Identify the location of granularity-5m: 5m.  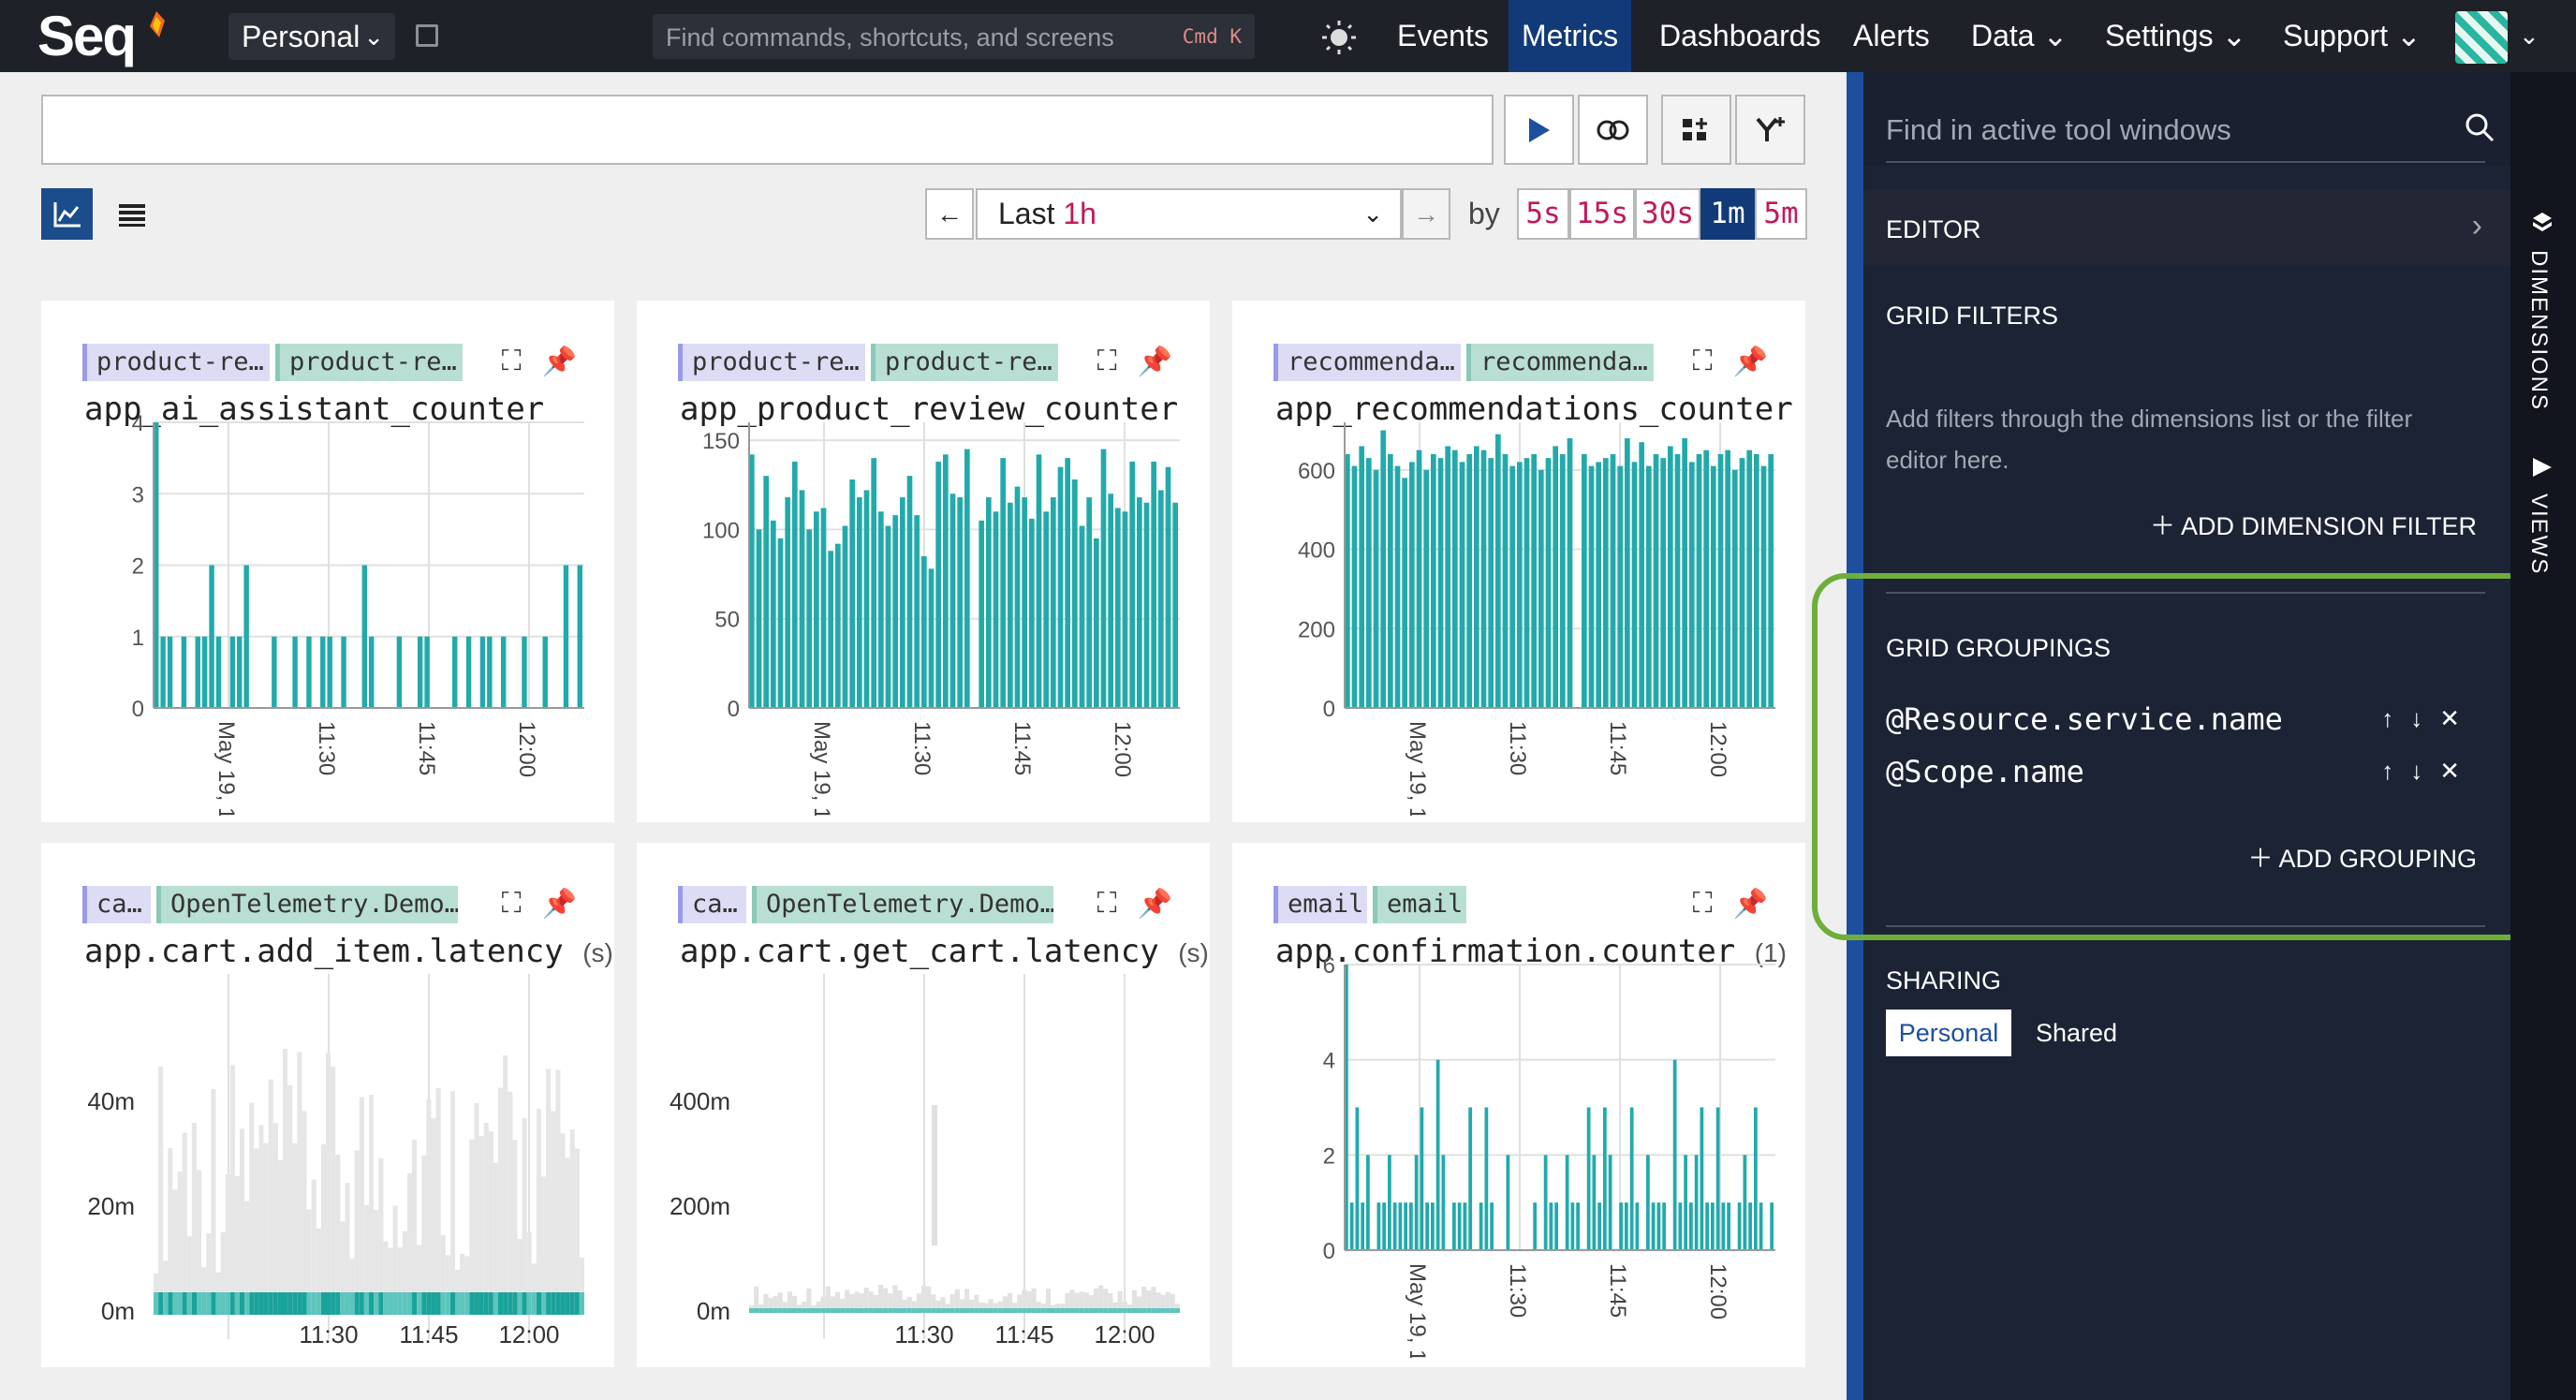
(1781, 214).